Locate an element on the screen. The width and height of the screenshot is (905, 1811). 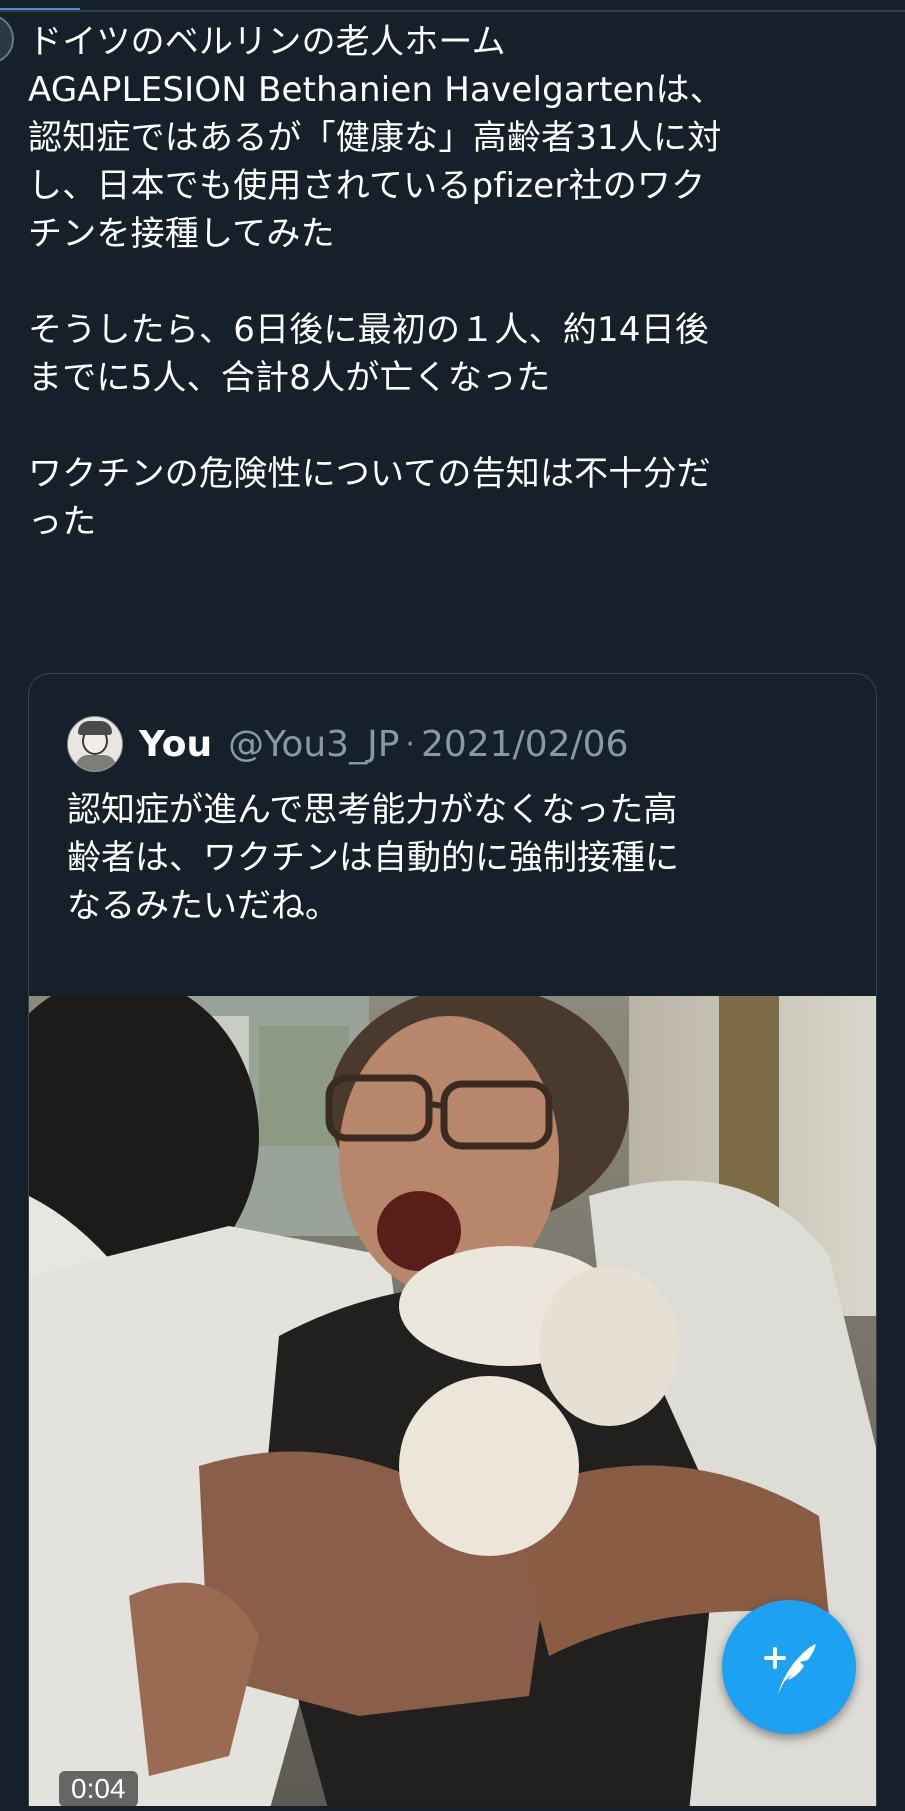
author-avatar is located at coordinates (7, 39).